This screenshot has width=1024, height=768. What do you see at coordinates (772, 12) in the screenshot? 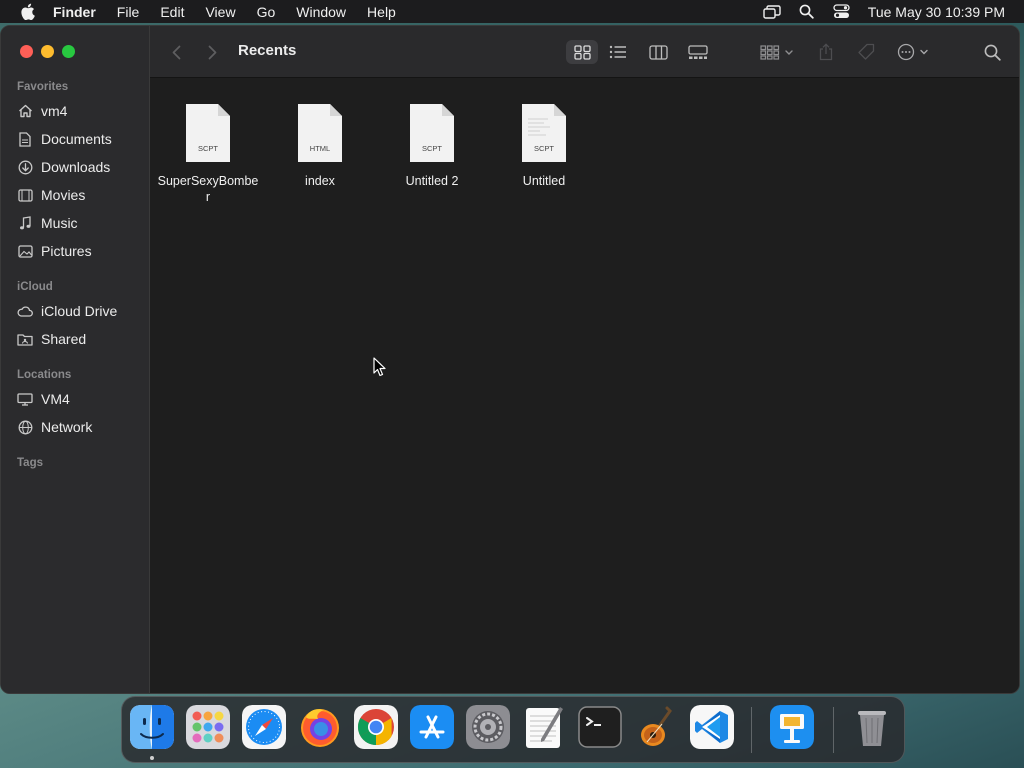
I see `screen-mirroring-icon` at bounding box center [772, 12].